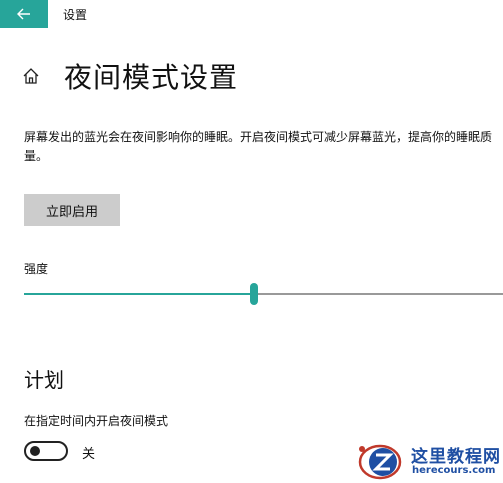 The width and height of the screenshot is (503, 483). I want to click on page-title: 夜间模式设置, so click(151, 77).